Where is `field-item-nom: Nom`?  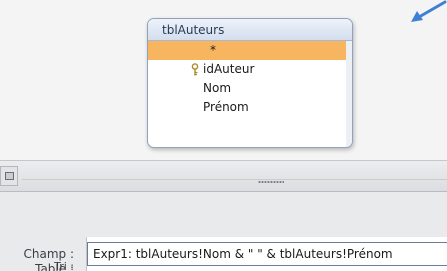
field-item-nom: Nom is located at coordinates (250, 88).